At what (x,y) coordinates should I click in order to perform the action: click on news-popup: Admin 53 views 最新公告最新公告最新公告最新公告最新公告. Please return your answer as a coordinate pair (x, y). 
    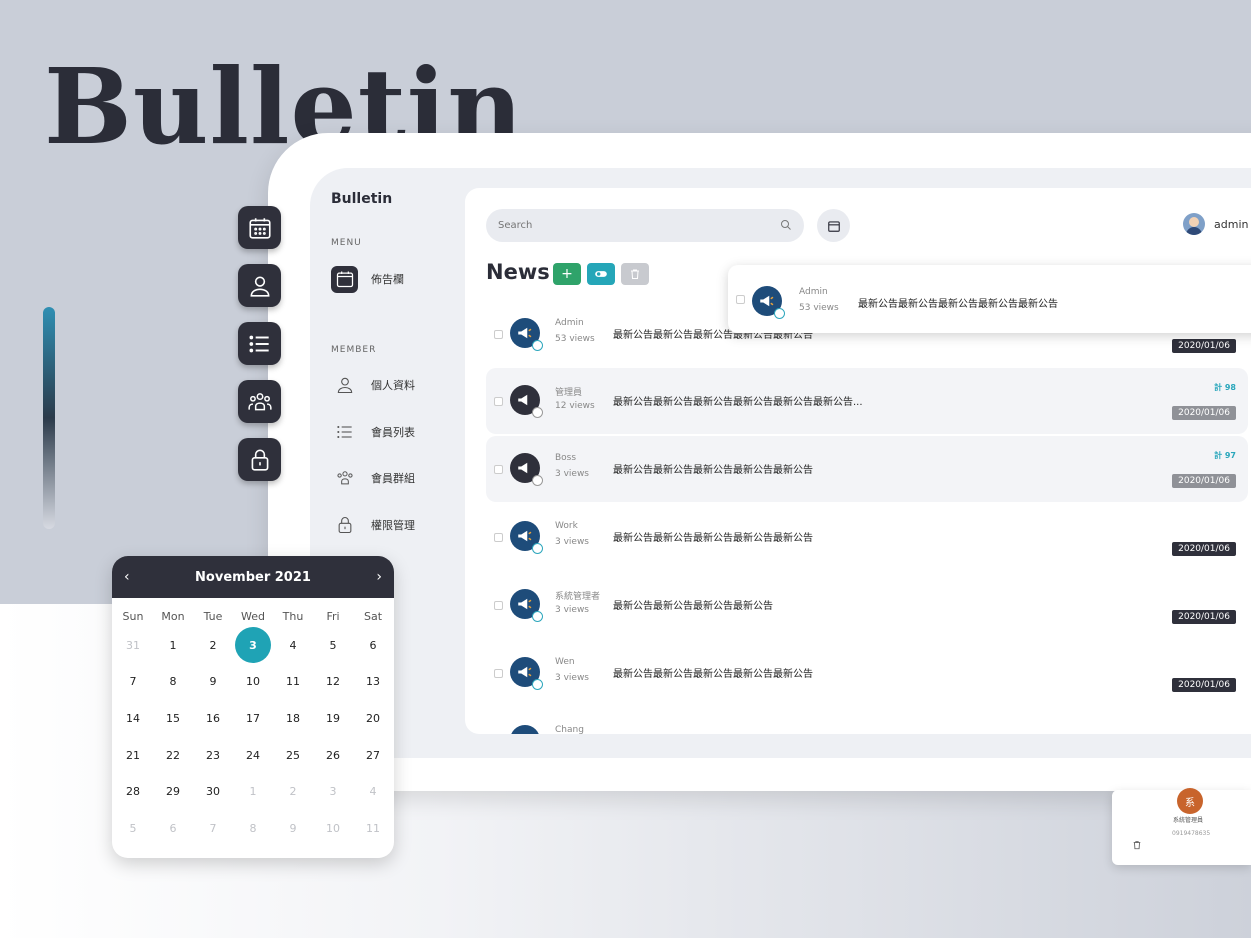
    Looking at the image, I should click on (989, 299).